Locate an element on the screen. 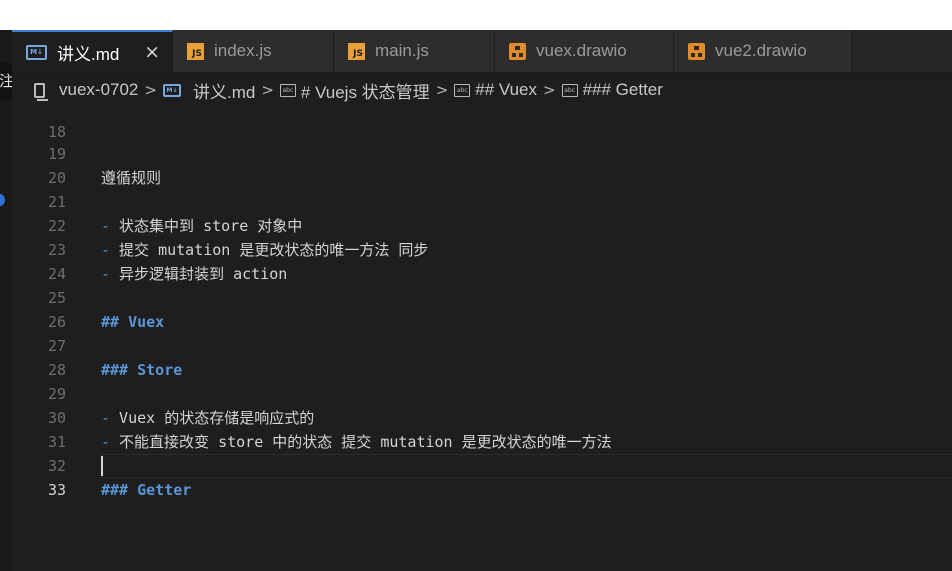  heading-text: ### Getter is located at coordinates (146, 490).